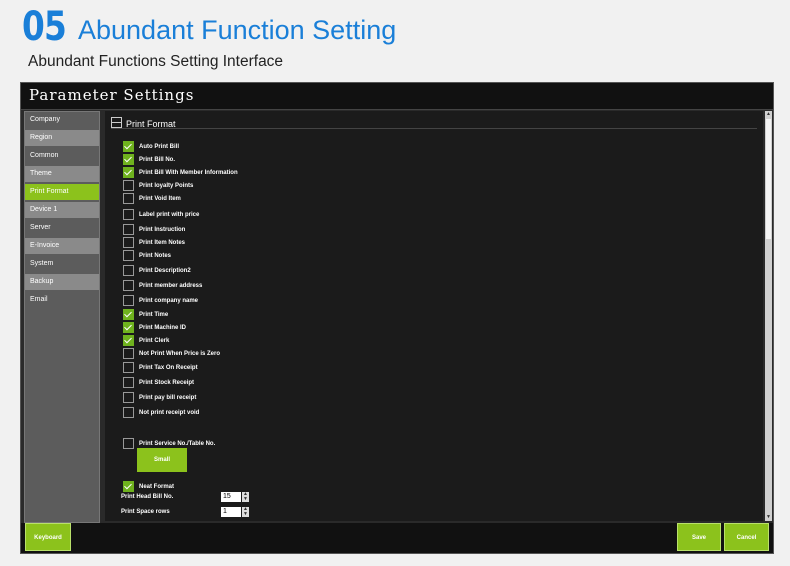 This screenshot has width=790, height=566. Describe the element at coordinates (159, 147) in the screenshot. I see `option-label: Auto Print Bill` at that location.